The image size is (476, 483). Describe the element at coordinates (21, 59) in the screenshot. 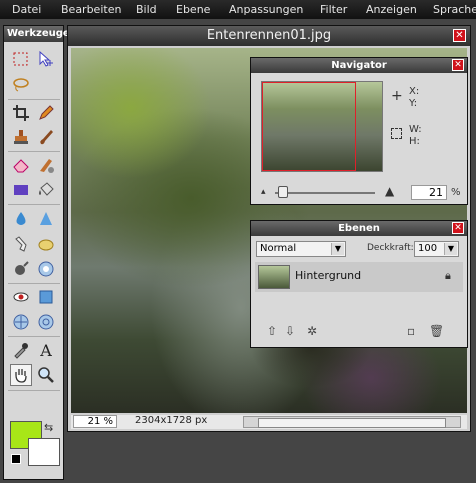

I see `marquee-tool-icon` at that location.